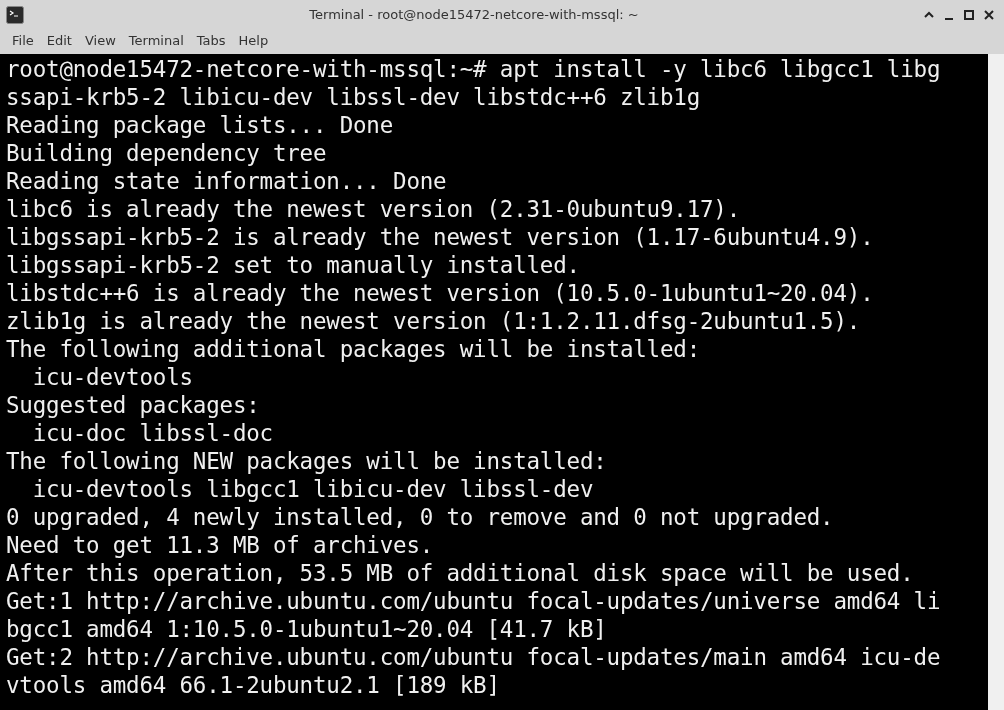  What do you see at coordinates (353, 97) in the screenshot?
I see `terminal-line: ssapi-krb5-2 libicu-dev libssl-dev libstdc++6 zlib1g` at bounding box center [353, 97].